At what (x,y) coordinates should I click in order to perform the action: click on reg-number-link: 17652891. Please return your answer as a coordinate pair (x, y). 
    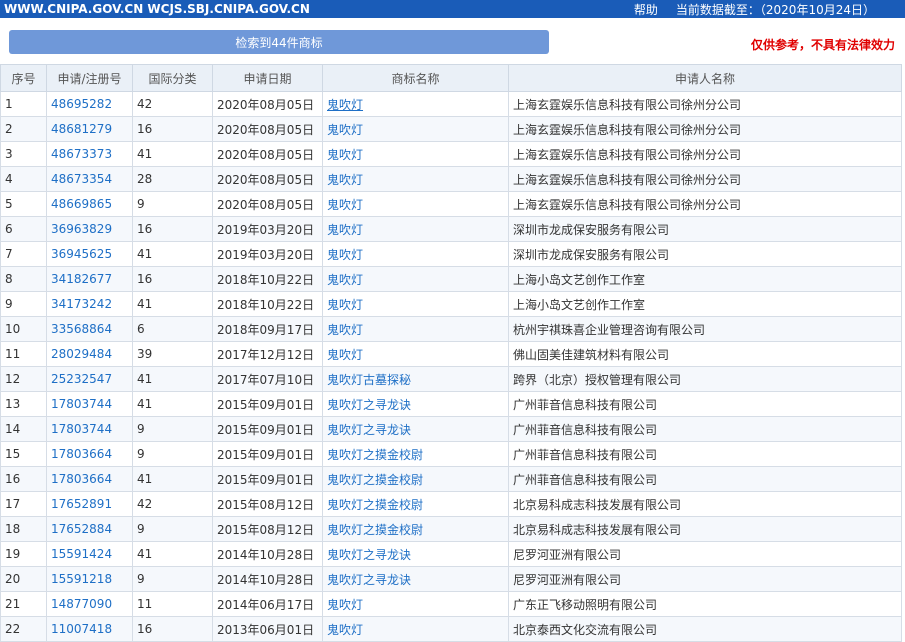
    Looking at the image, I should click on (89, 504).